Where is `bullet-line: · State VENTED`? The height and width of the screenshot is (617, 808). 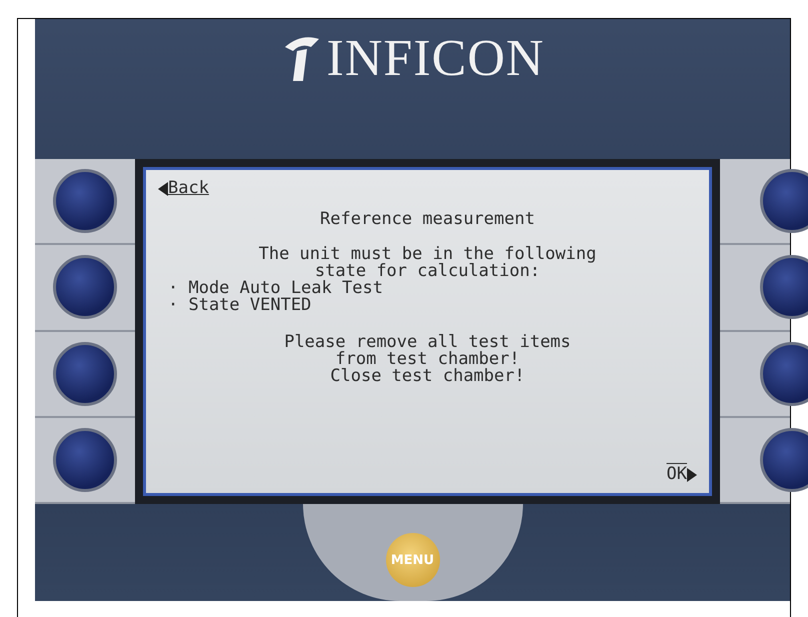
bullet-line: · State VENTED is located at coordinates (239, 305).